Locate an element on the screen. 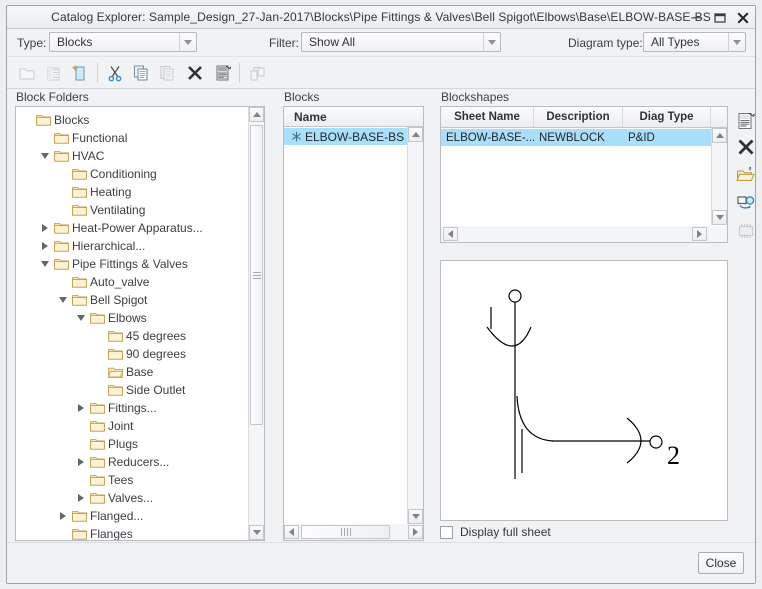 Image resolution: width=762 pixels, height=589 pixels. blockshapes-vertical-scrollbar is located at coordinates (719, 176).